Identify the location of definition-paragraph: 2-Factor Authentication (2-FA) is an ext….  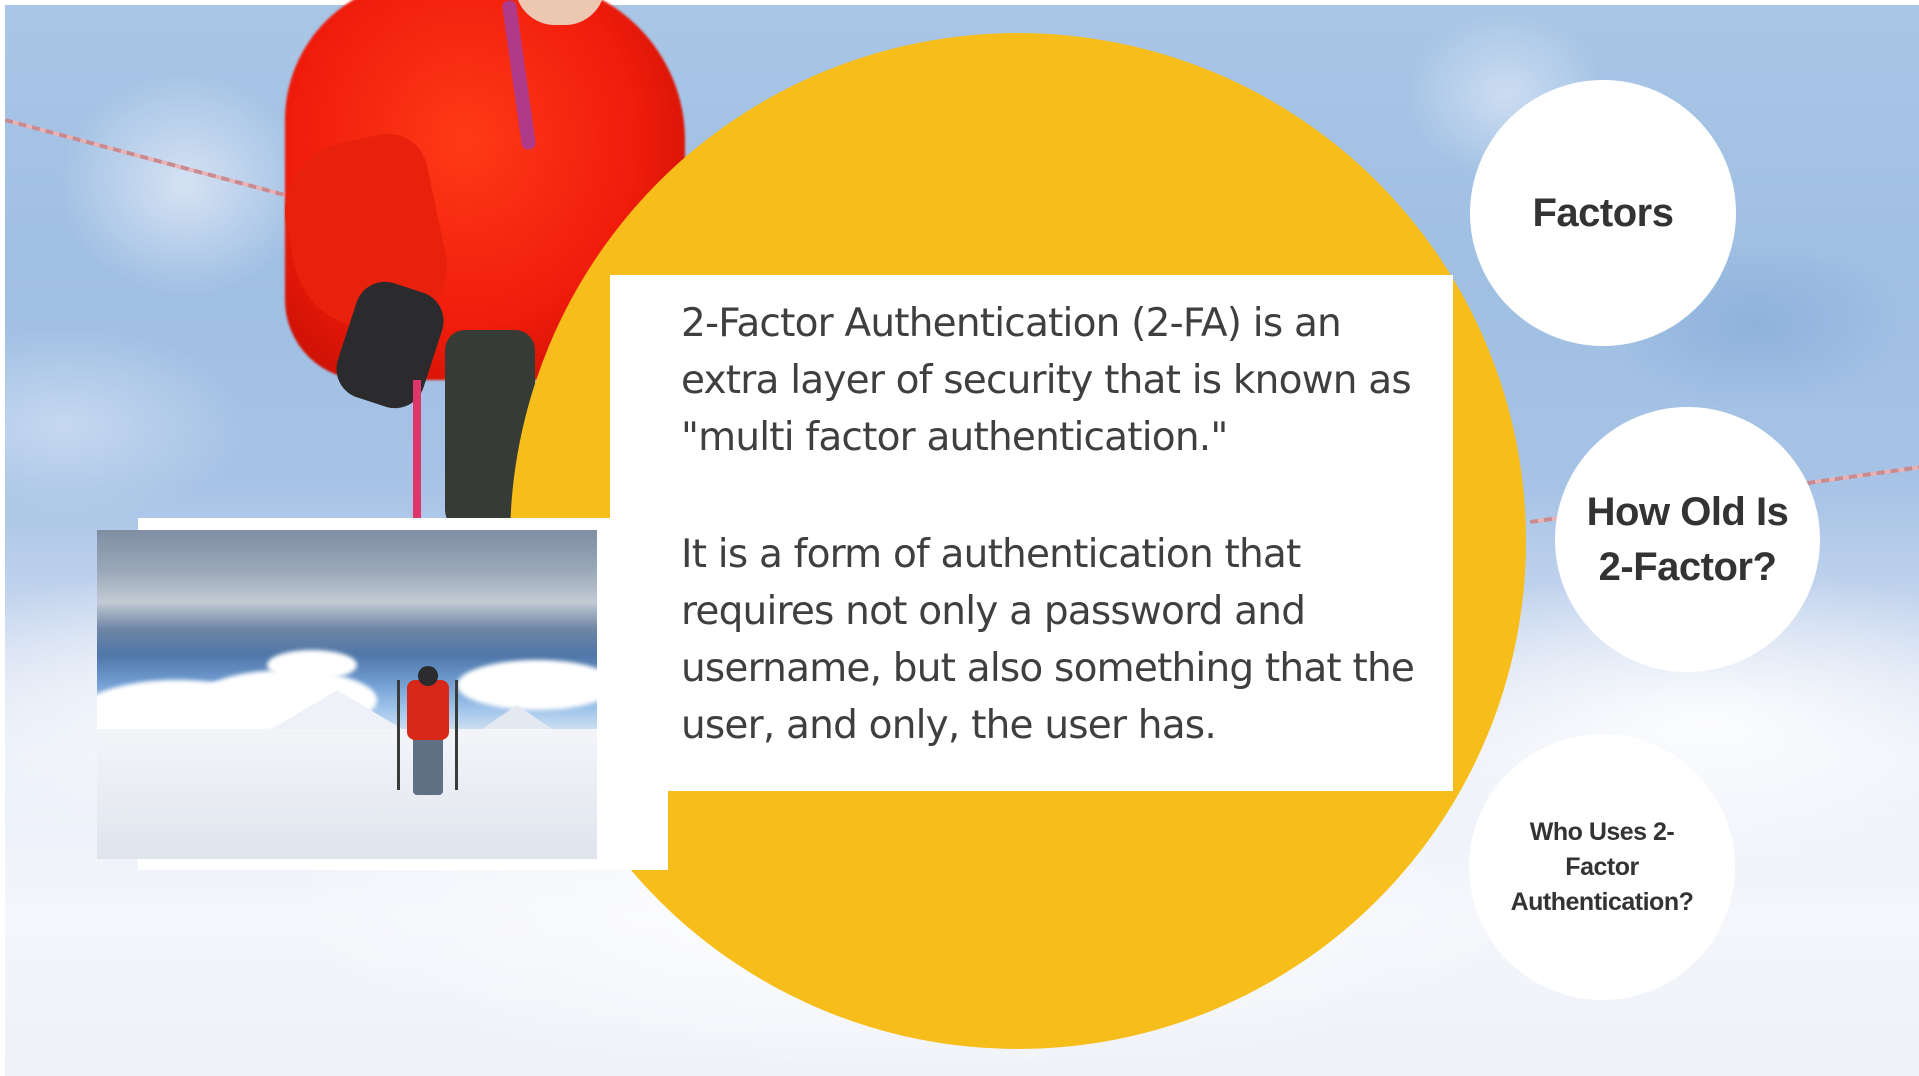
(1046, 380).